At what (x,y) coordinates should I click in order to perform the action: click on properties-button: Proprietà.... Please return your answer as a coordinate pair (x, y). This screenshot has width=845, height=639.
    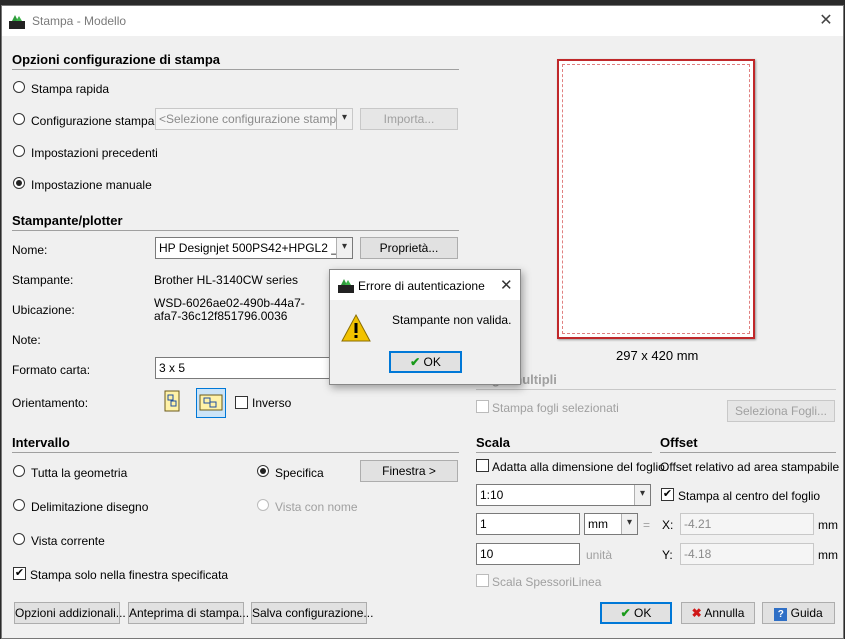
    Looking at the image, I should click on (409, 248).